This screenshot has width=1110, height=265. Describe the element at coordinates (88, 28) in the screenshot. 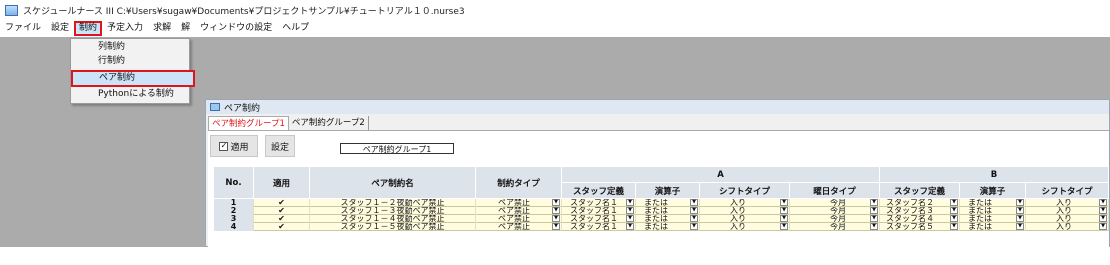

I see `menu-constraints: 制約` at that location.